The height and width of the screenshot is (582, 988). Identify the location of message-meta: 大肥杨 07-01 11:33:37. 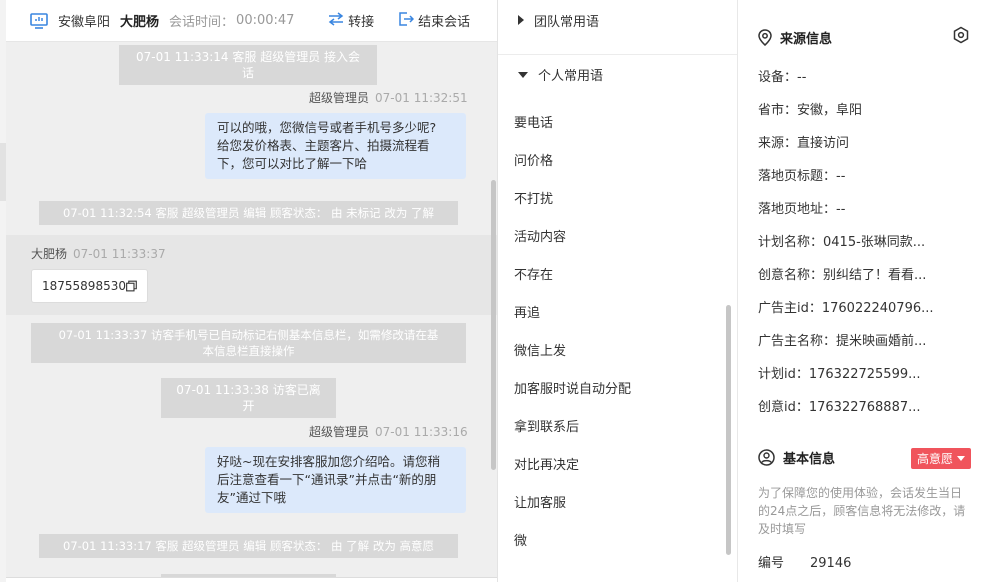
(98, 253).